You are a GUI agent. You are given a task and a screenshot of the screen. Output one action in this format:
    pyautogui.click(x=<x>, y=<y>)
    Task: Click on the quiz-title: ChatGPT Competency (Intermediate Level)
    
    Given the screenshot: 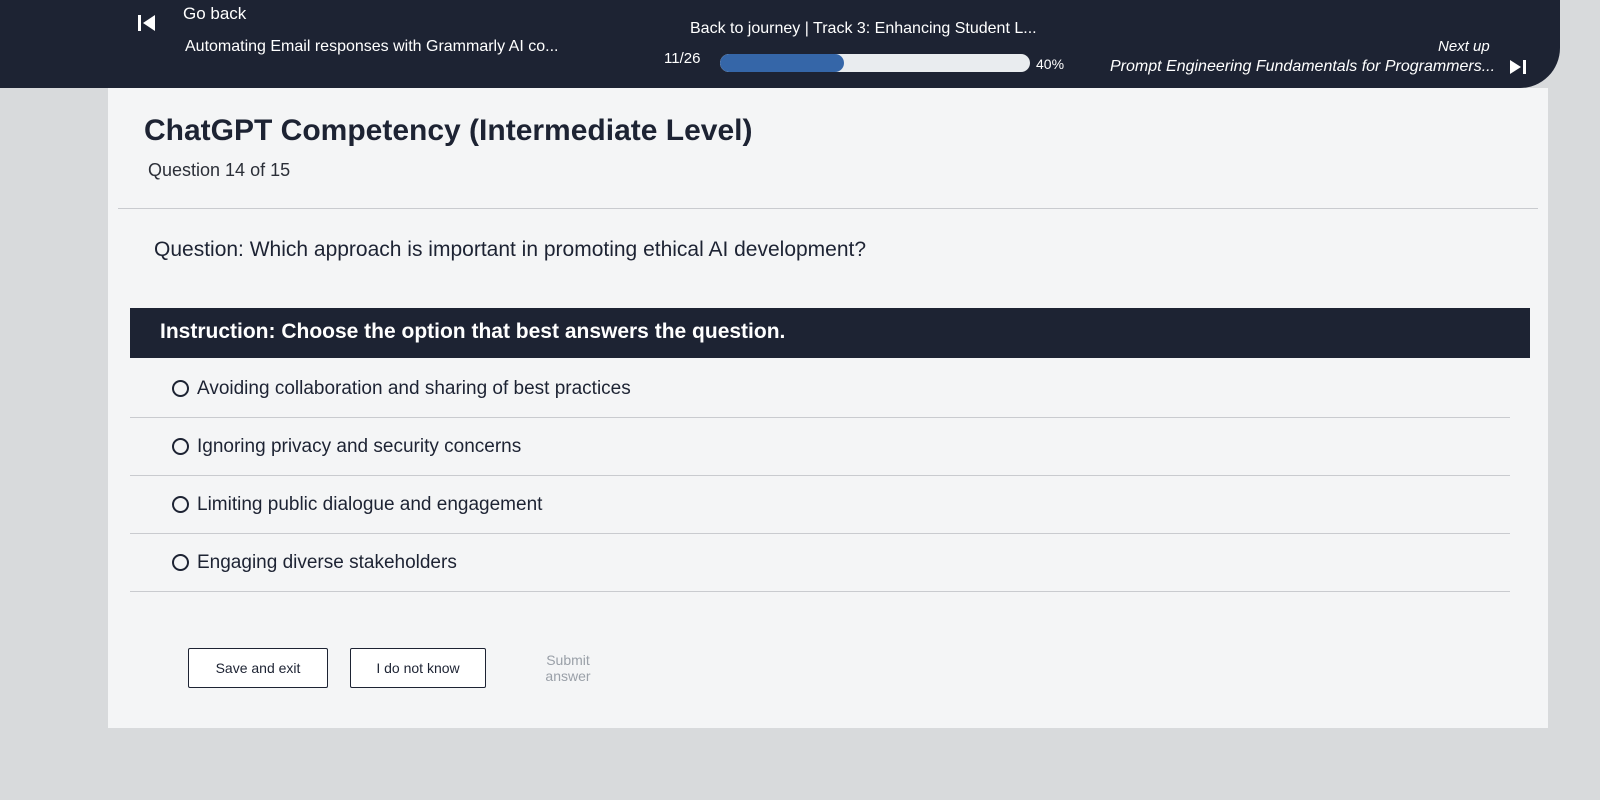 What is the action you would take?
    pyautogui.click(x=448, y=130)
    